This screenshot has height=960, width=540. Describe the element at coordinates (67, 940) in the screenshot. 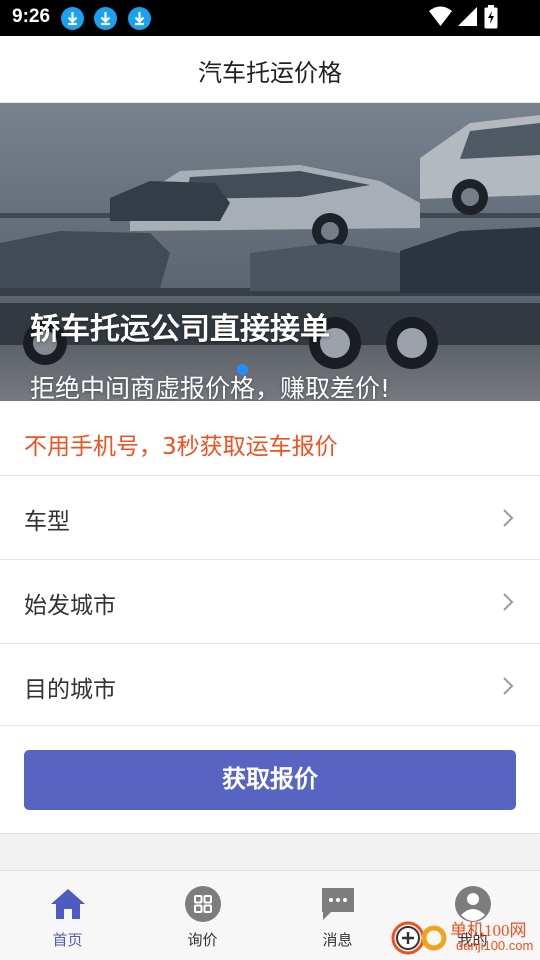

I see `tab-home-label: 首页` at that location.